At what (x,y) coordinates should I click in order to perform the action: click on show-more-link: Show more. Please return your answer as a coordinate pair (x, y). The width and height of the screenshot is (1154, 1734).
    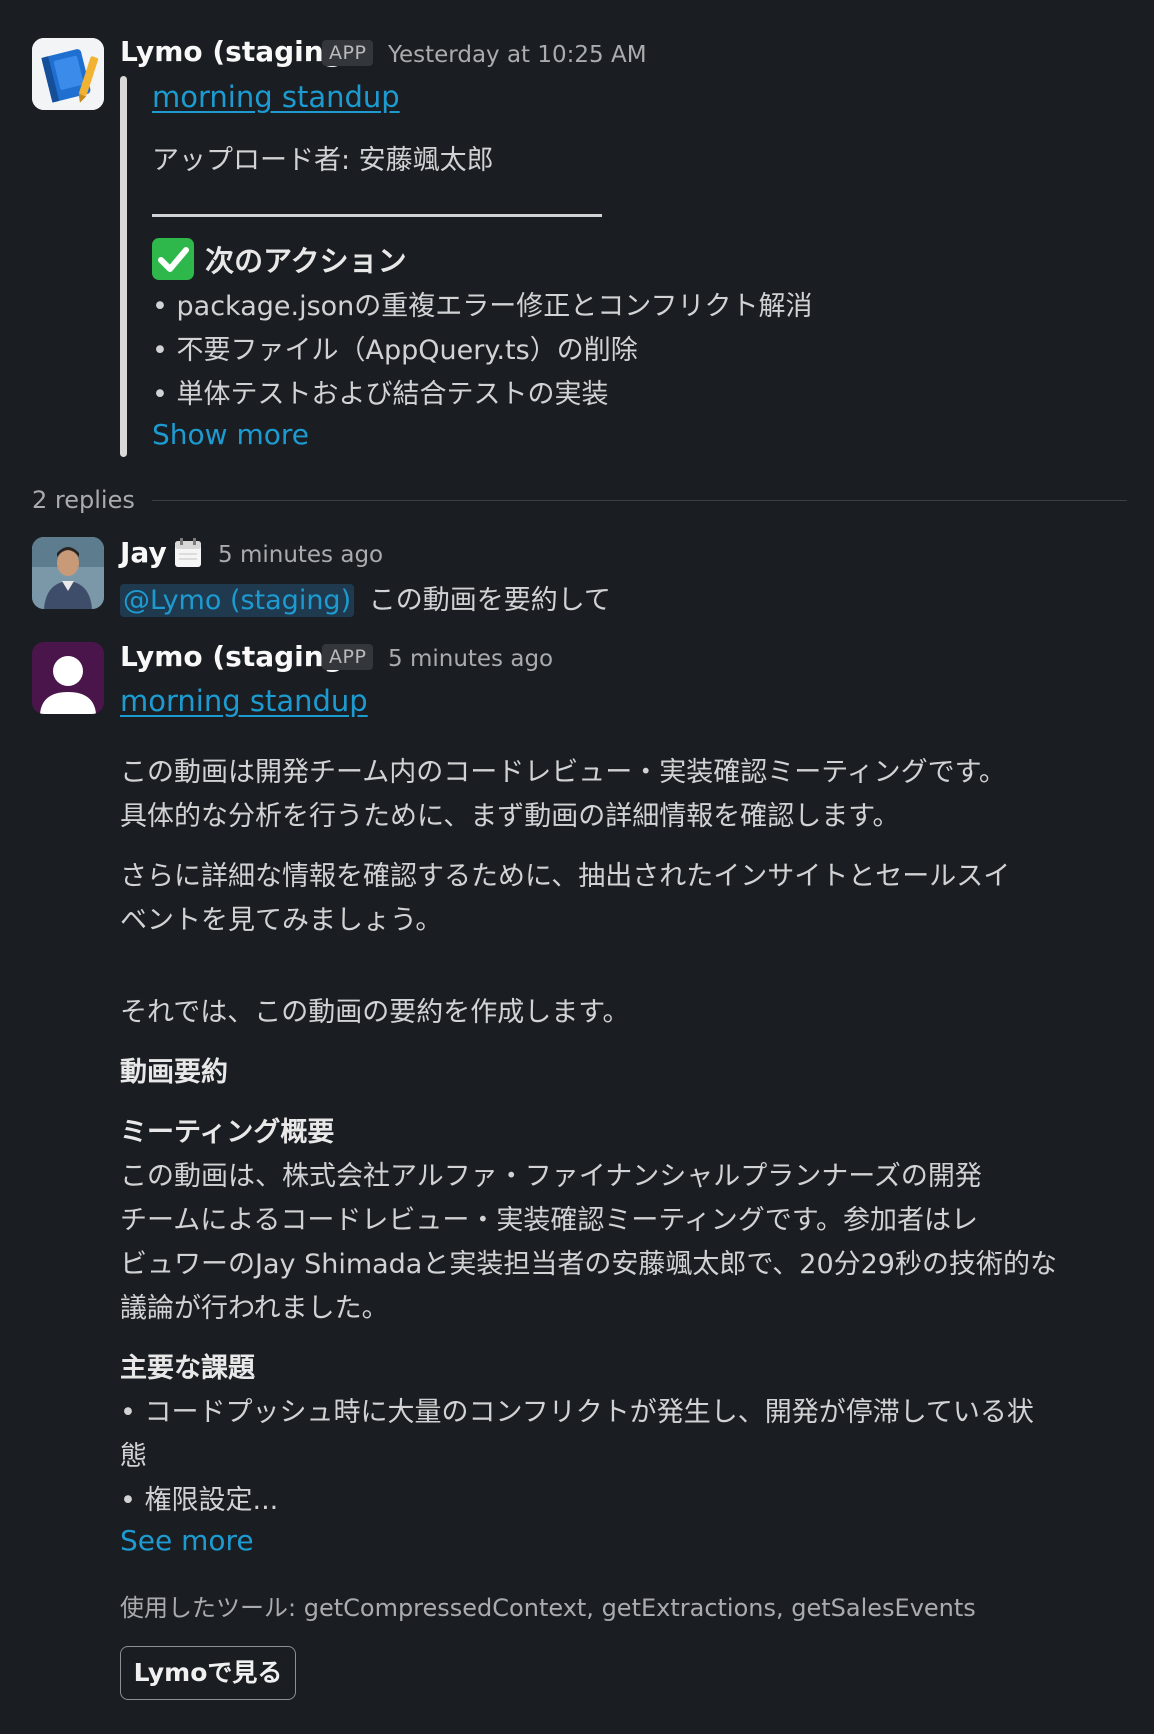
    Looking at the image, I should click on (230, 434).